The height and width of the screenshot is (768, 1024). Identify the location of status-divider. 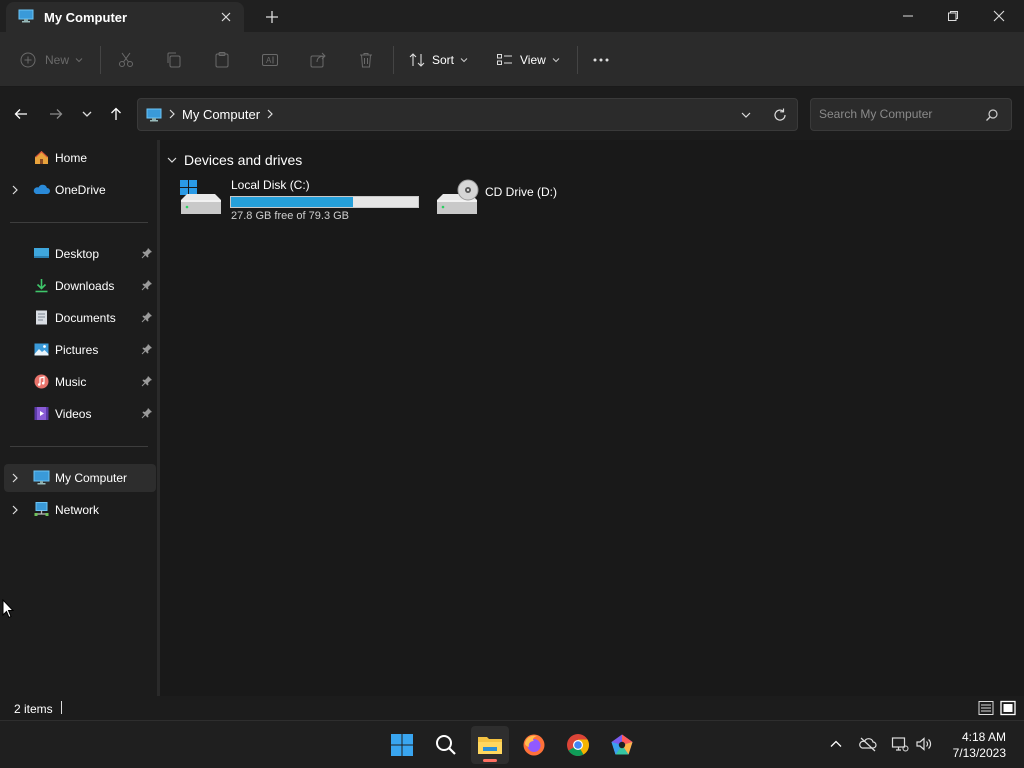
(61, 707).